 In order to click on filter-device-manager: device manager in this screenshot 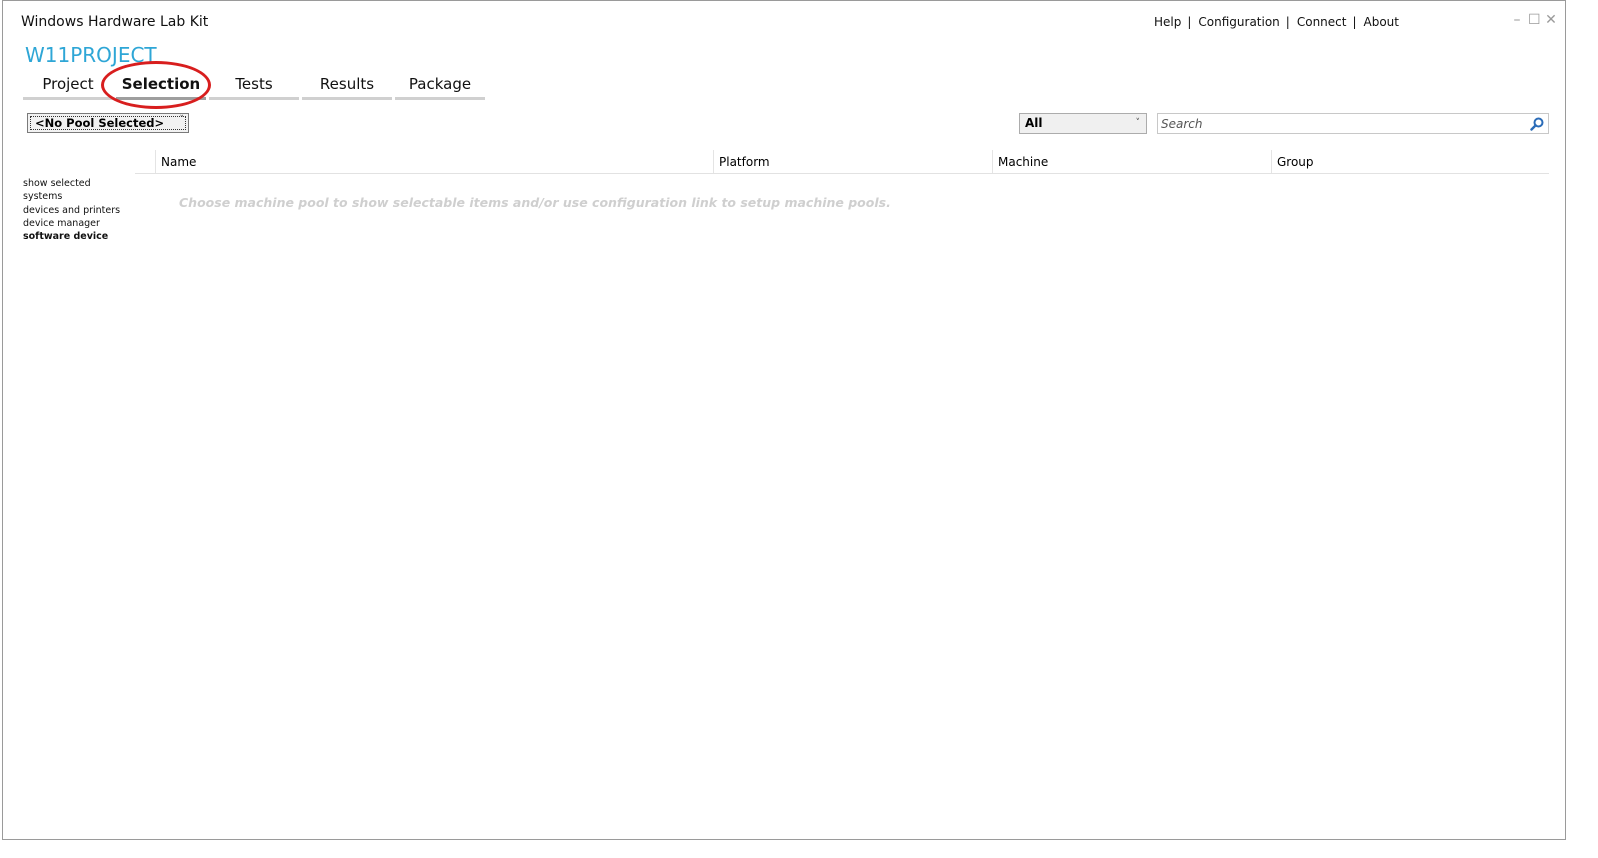, I will do `click(71, 223)`.